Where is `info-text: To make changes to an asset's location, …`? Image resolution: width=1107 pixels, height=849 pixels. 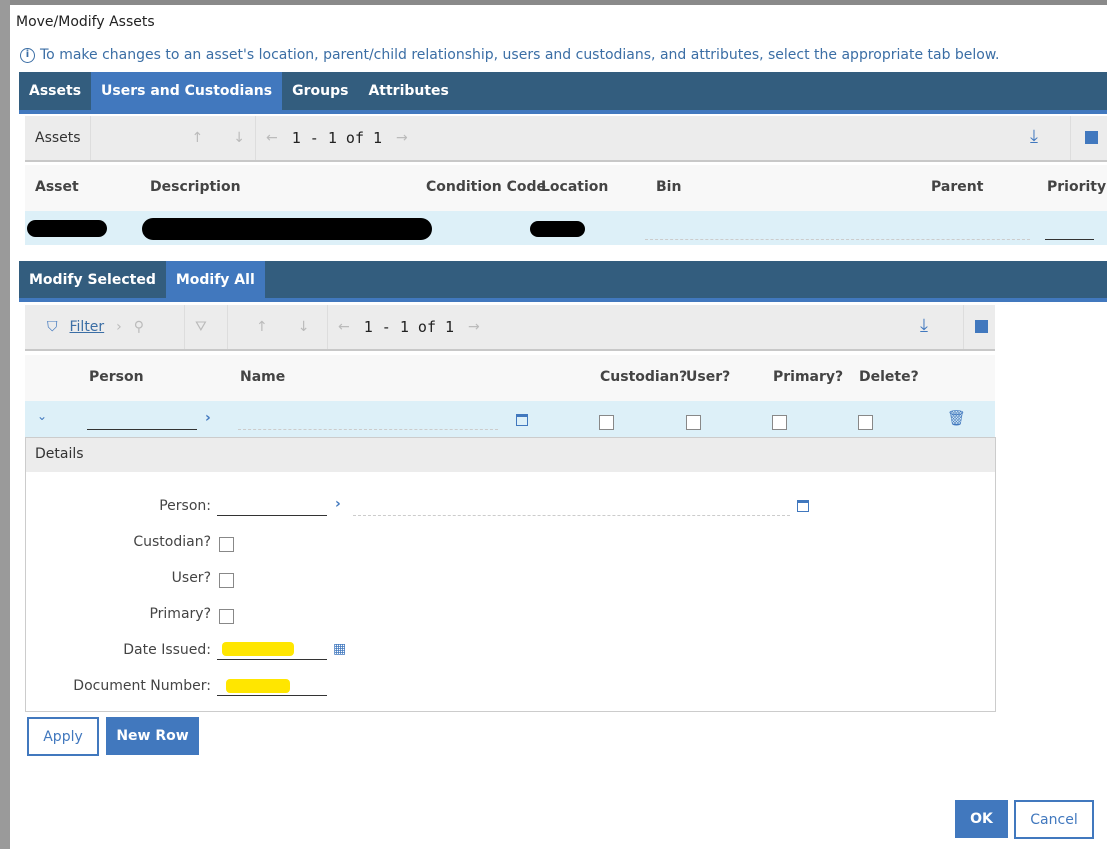 info-text: To make changes to an asset's location, … is located at coordinates (520, 55).